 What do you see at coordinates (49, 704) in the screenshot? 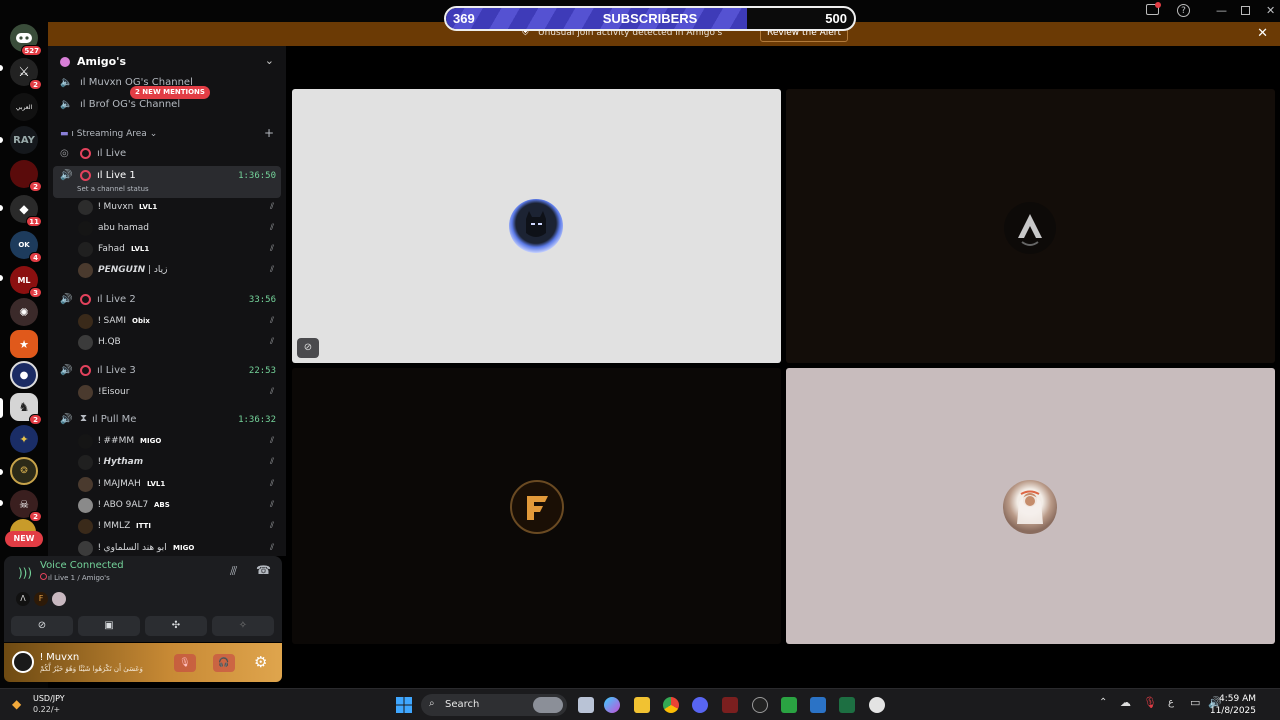
I see `currency-ticker: USD/JPY 0.22/+` at bounding box center [49, 704].